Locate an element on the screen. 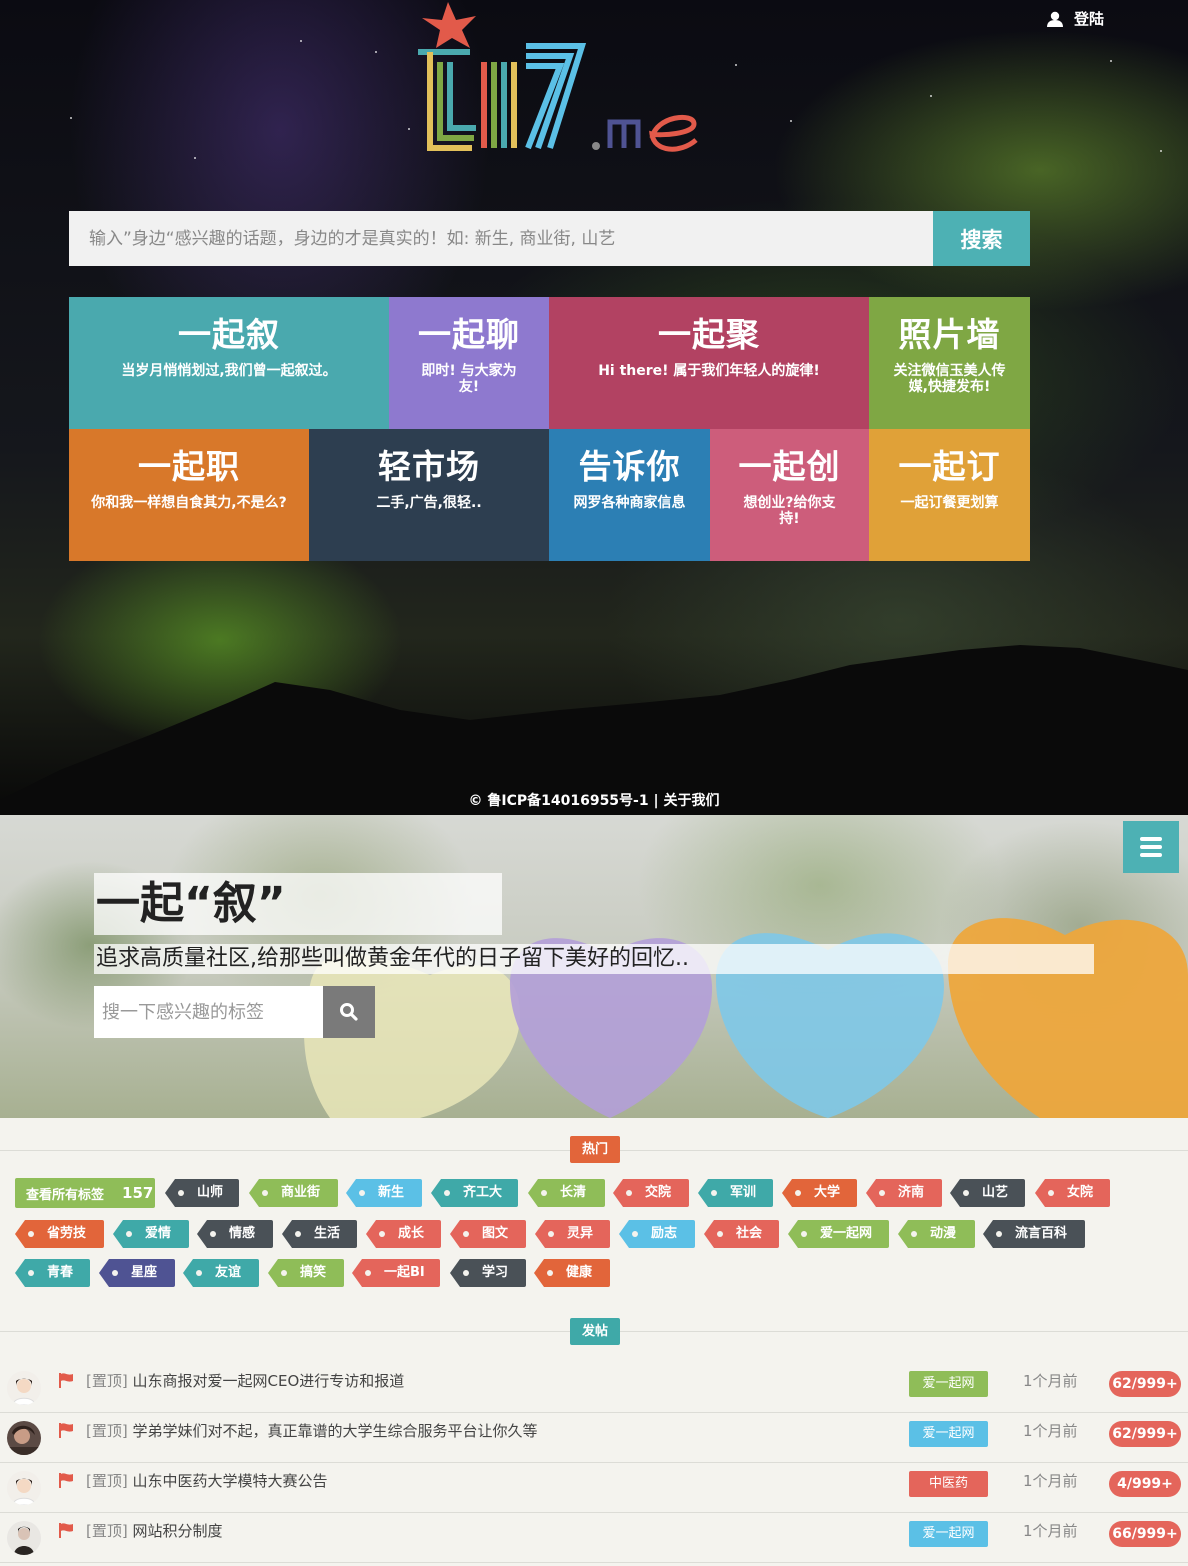  tile-title: 一起创 is located at coordinates (789, 466).